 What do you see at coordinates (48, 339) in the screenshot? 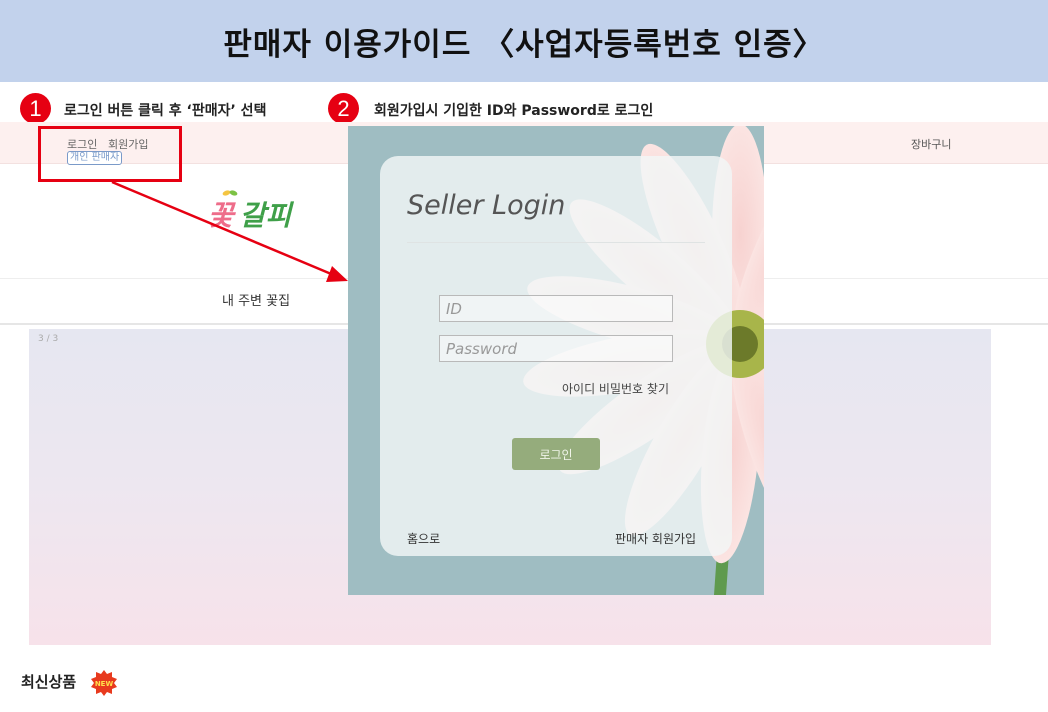
I see `slide-counter: 3 / 3` at bounding box center [48, 339].